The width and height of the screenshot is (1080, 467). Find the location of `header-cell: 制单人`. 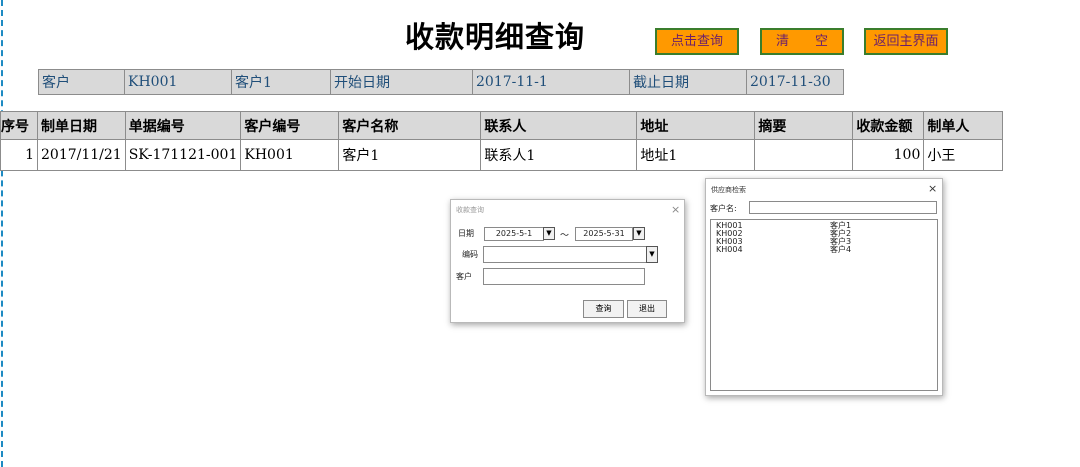

header-cell: 制单人 is located at coordinates (963, 125).